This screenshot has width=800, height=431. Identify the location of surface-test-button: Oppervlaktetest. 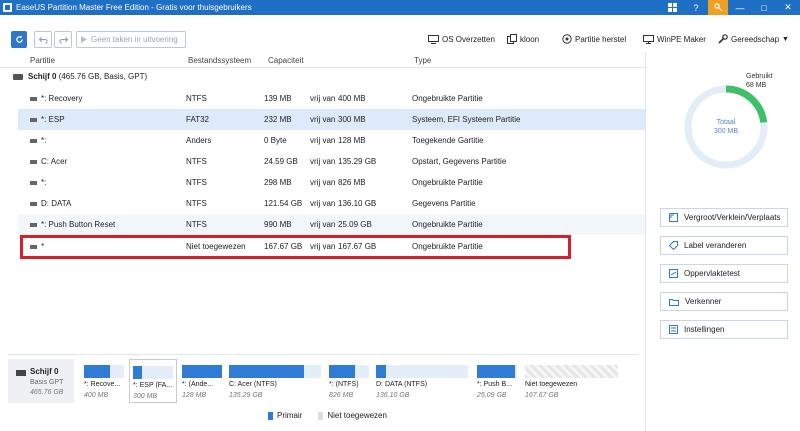
(724, 273).